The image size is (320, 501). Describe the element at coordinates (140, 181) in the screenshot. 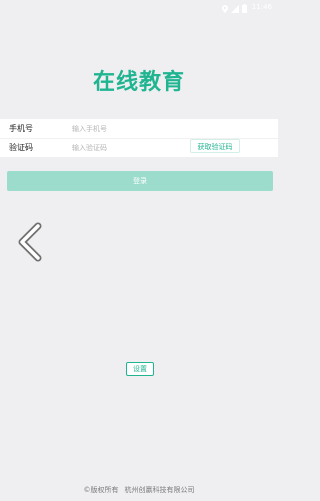

I see `login-button: 登录` at that location.